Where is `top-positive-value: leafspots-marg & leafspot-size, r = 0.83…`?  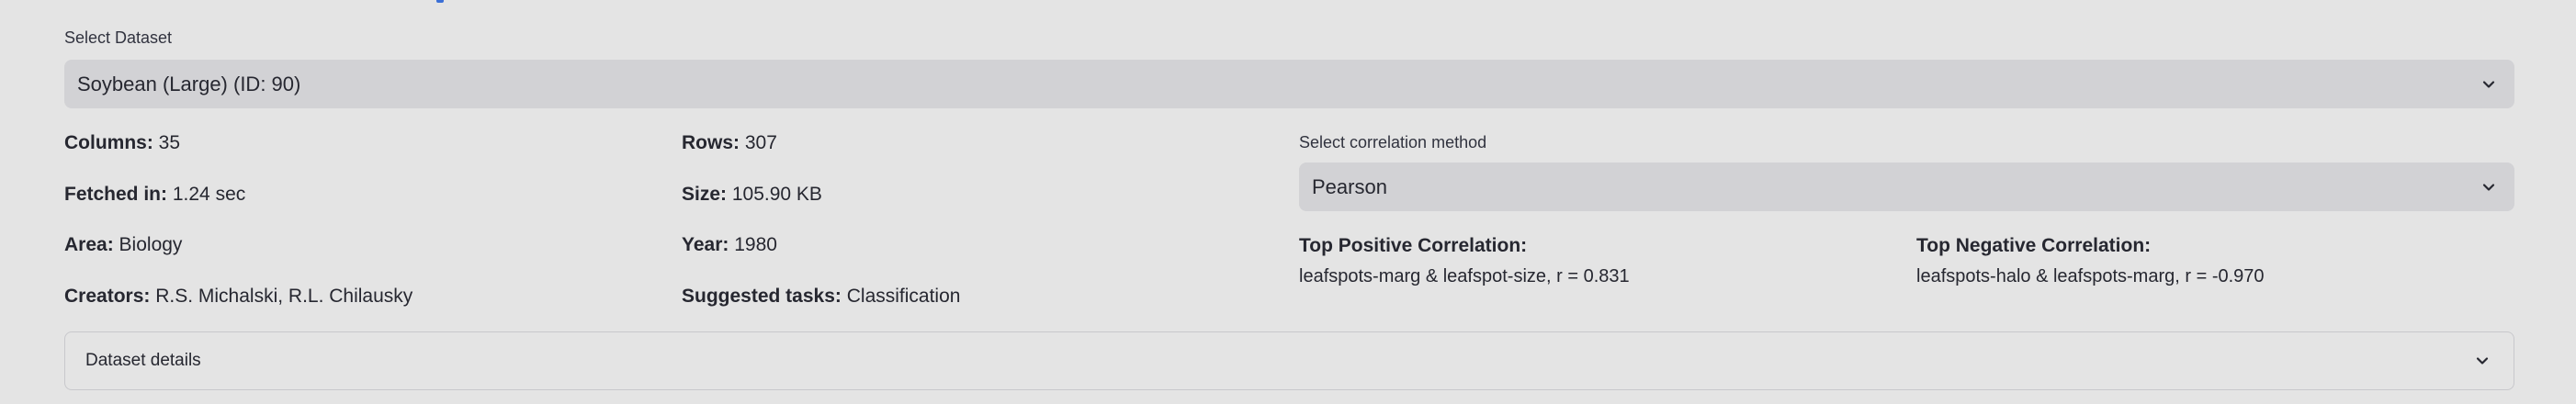 top-positive-value: leafspots-marg & leafspot-size, r = 0.83… is located at coordinates (1464, 276).